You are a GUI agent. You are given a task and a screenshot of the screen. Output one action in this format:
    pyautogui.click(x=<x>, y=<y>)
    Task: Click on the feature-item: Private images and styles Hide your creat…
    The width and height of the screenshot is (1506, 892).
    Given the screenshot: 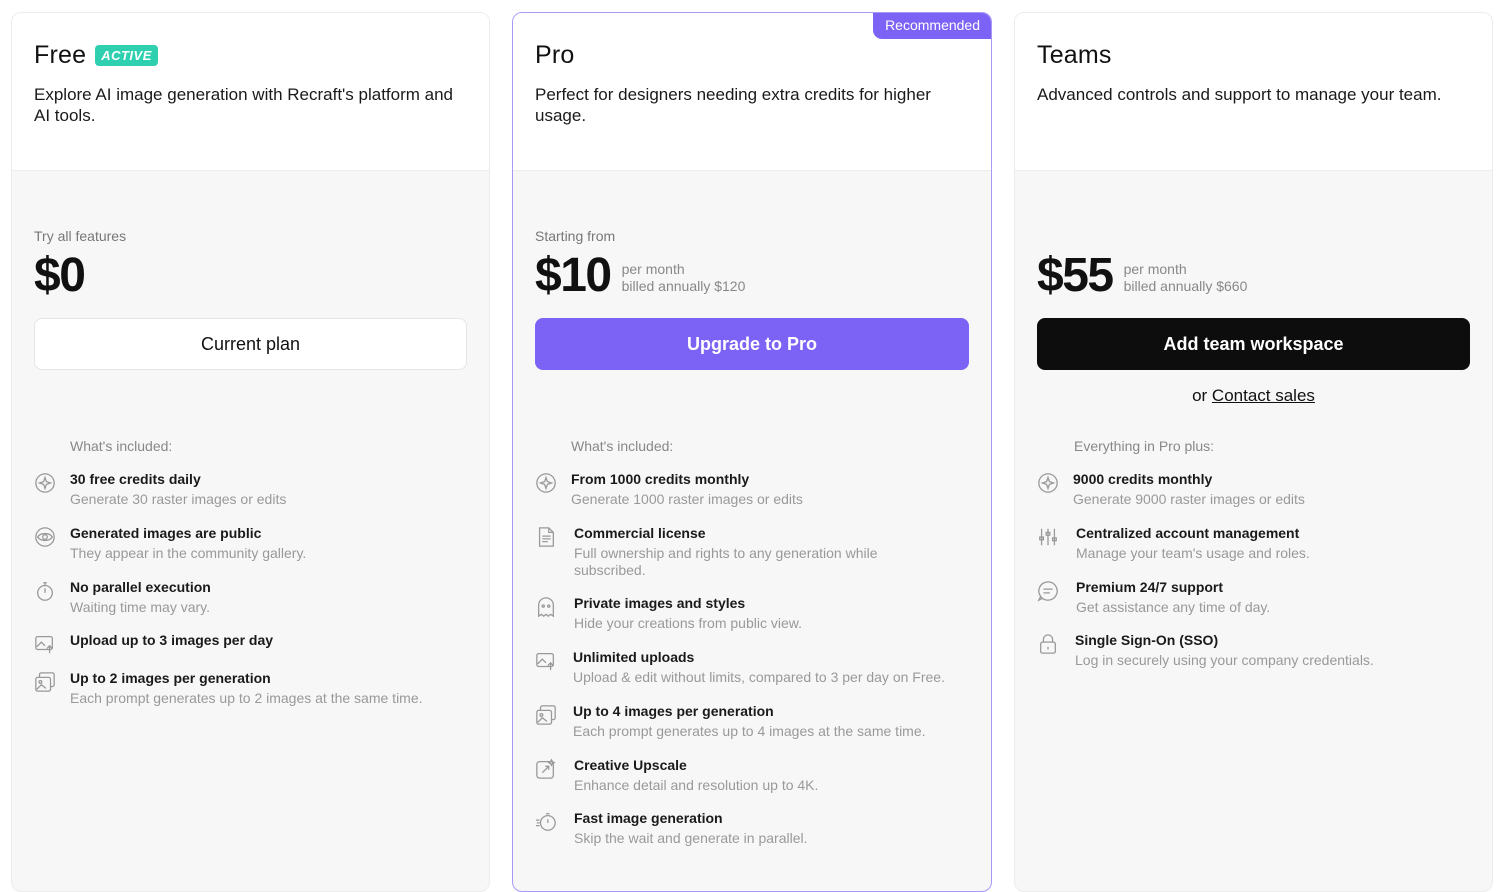 What is the action you would take?
    pyautogui.click(x=752, y=613)
    